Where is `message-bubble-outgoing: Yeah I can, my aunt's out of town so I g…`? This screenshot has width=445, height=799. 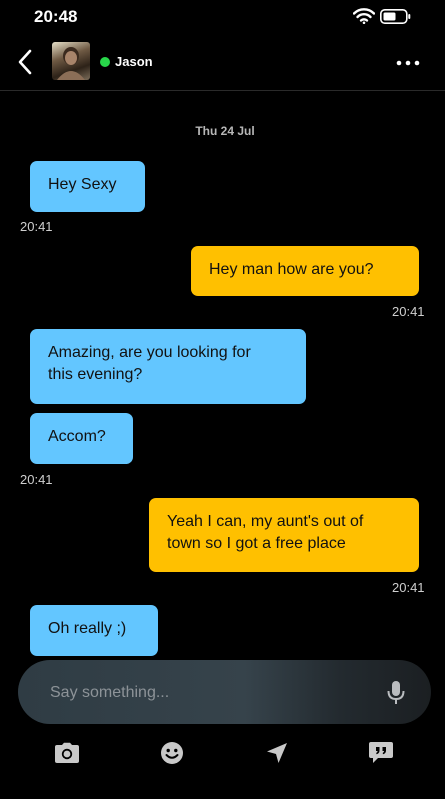
message-bubble-outgoing: Yeah I can, my aunt's out of town so I g… is located at coordinates (284, 535).